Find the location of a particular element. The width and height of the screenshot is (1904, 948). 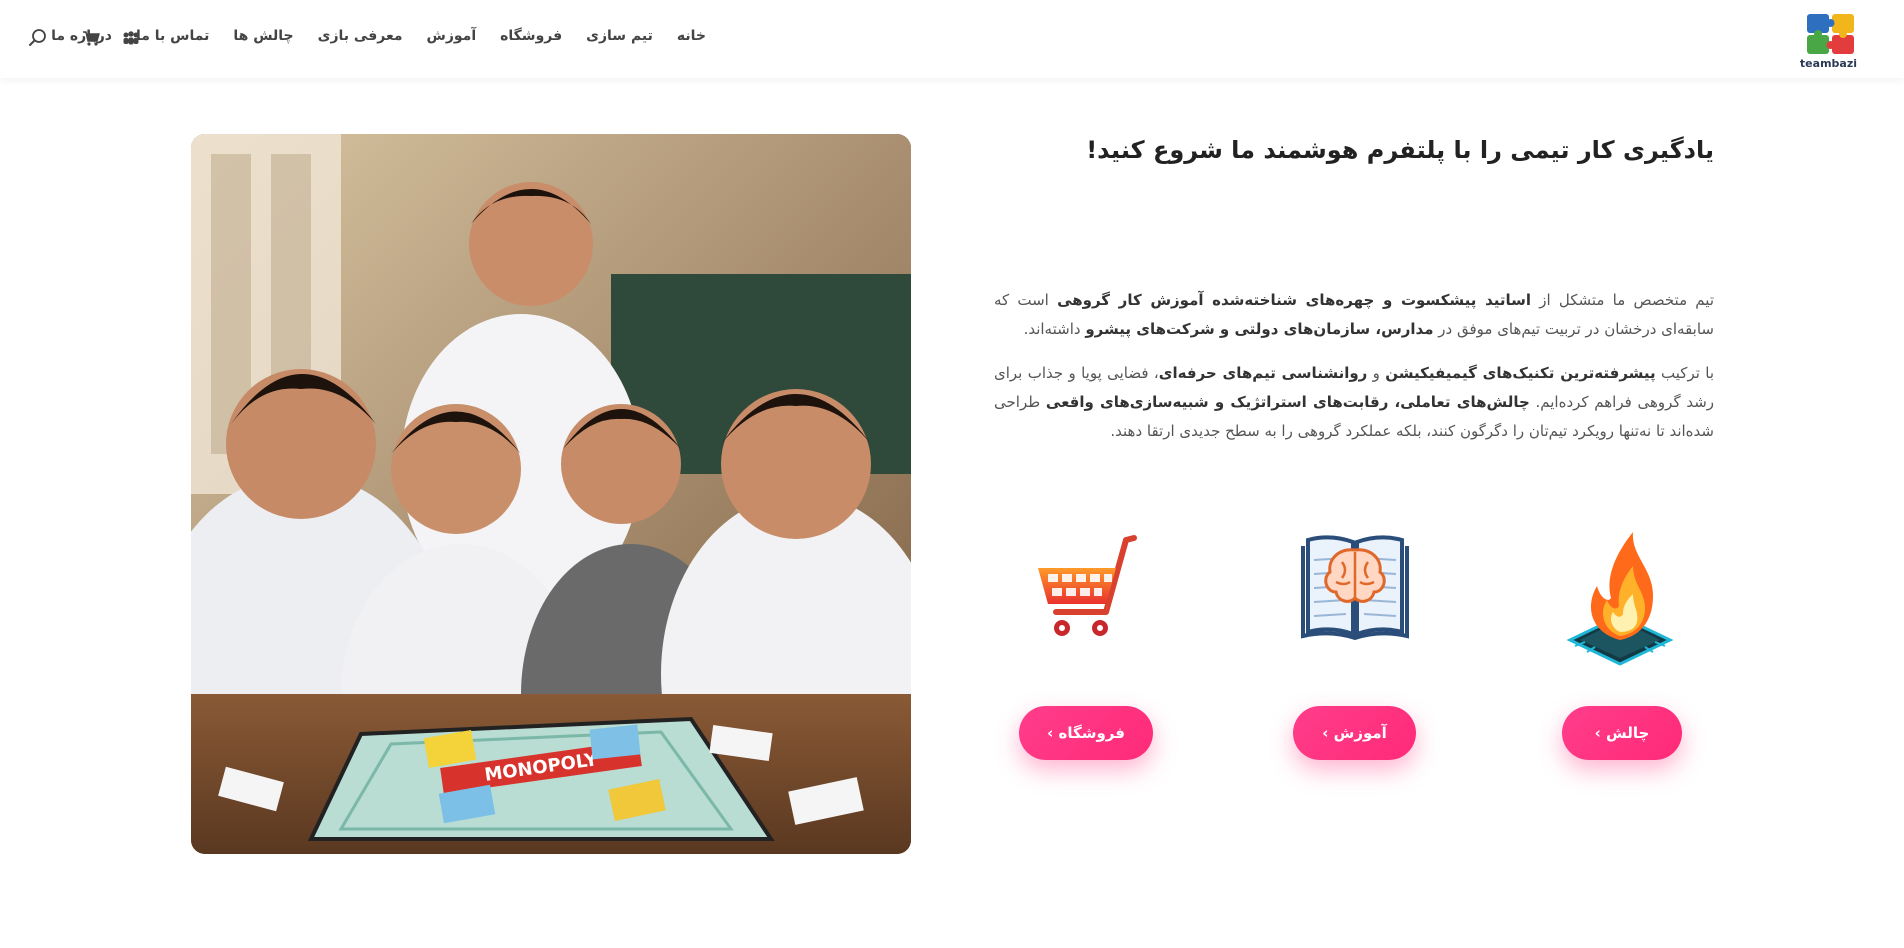

brain-book-icon is located at coordinates (1355, 587).